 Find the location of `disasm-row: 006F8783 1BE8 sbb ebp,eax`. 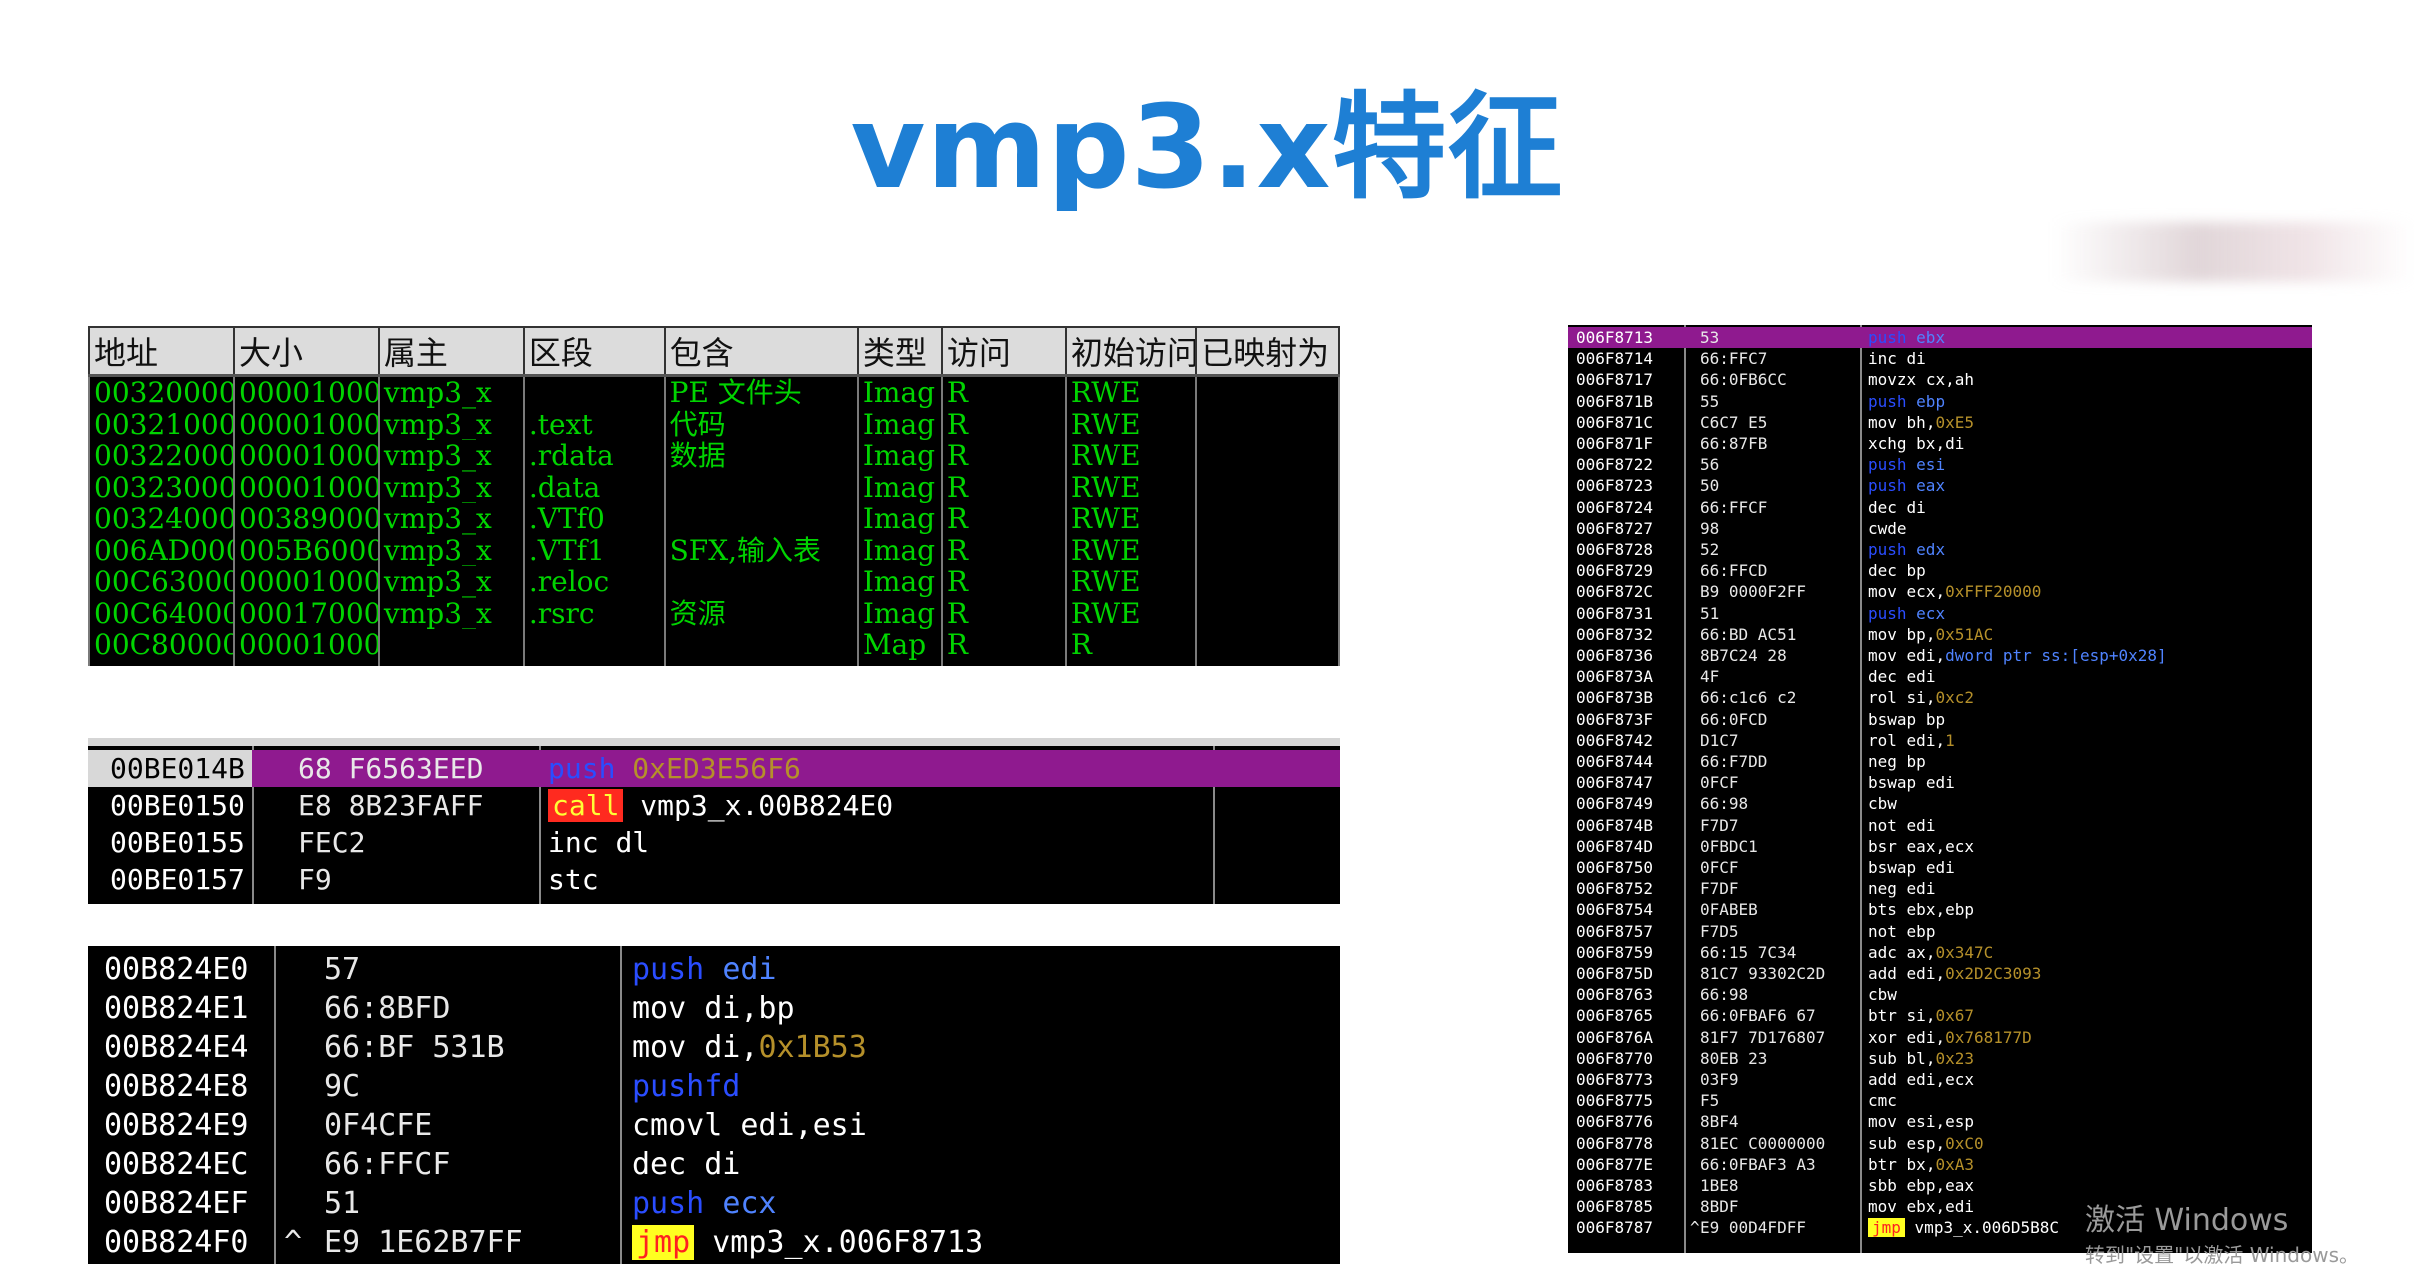

disasm-row: 006F8783 1BE8 sbb ebp,eax is located at coordinates (1940, 1185).